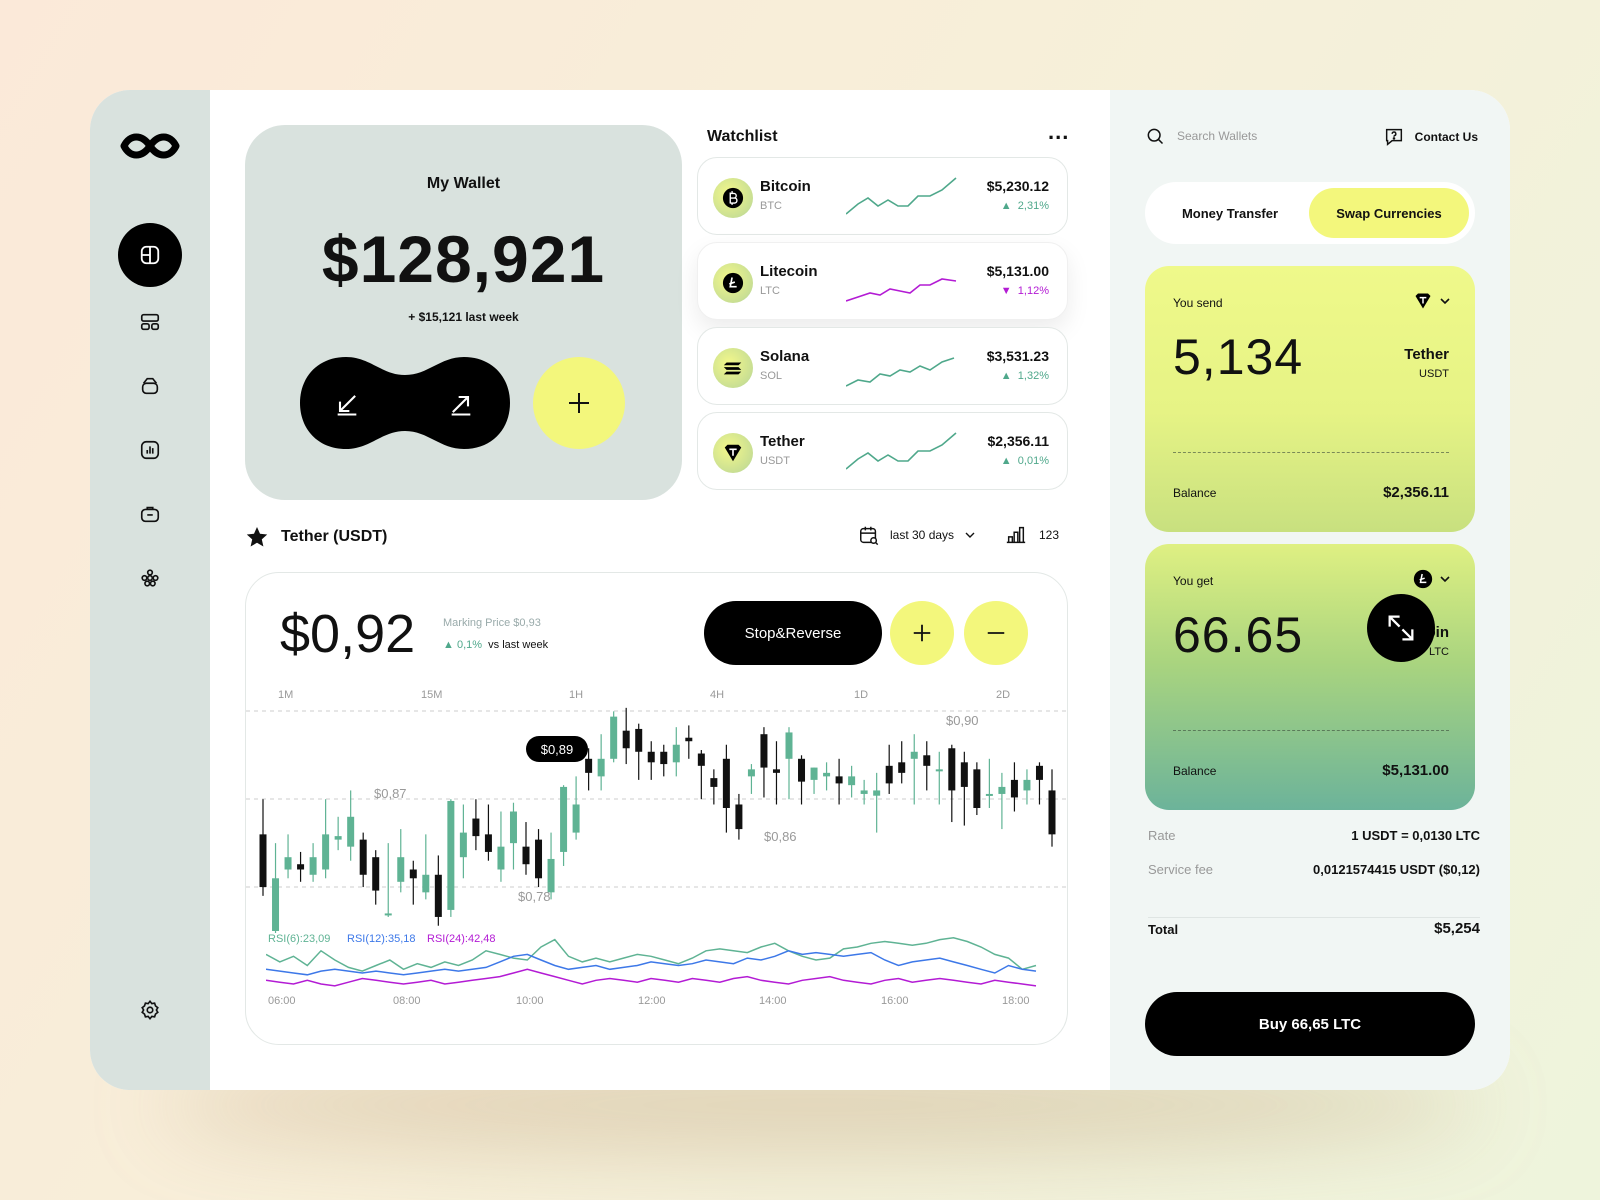 This screenshot has width=1600, height=1200. I want to click on contact-us-label: Contact Us, so click(1446, 137).